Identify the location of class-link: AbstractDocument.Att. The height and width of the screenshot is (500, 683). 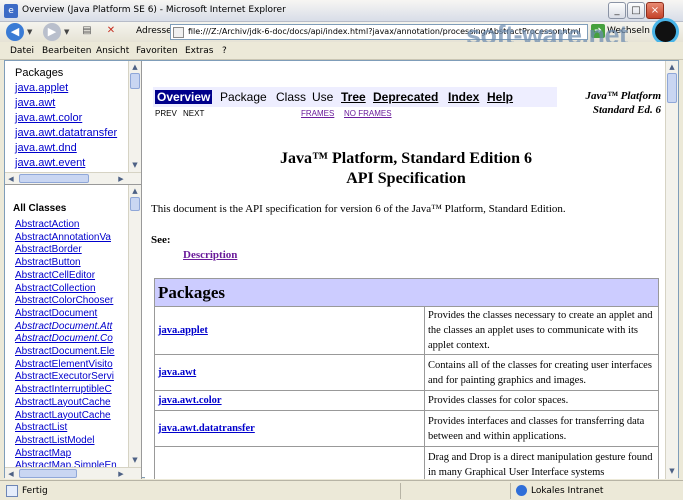
(66, 327).